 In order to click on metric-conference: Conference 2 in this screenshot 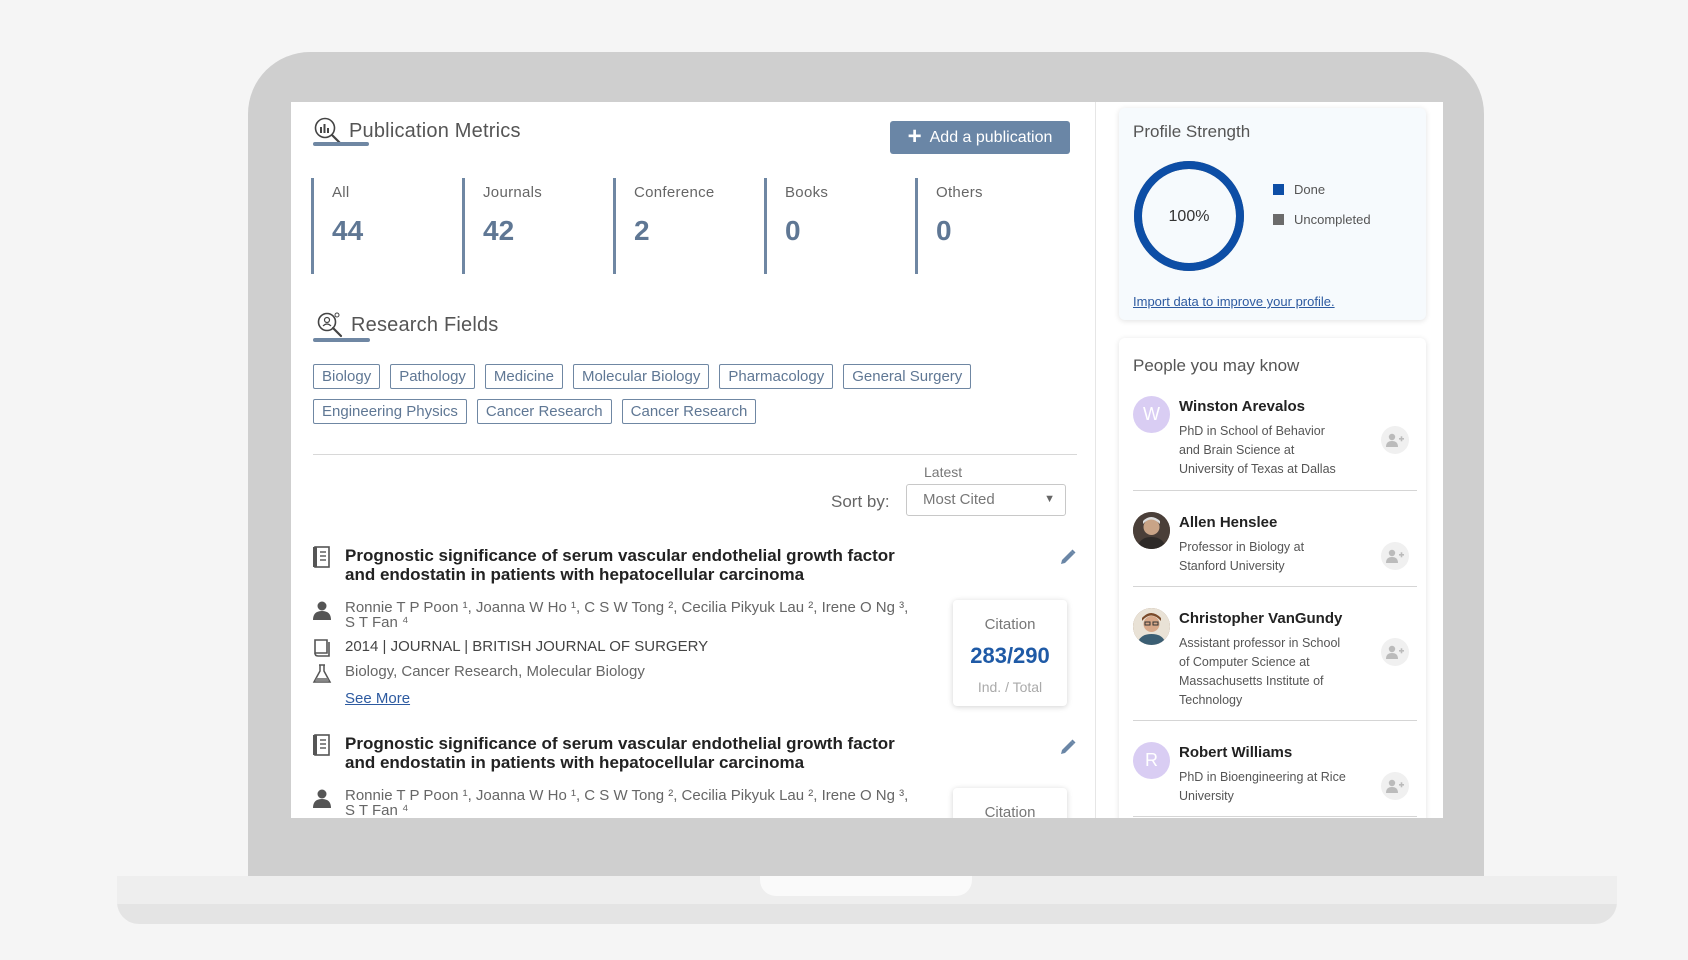, I will do `click(688, 226)`.